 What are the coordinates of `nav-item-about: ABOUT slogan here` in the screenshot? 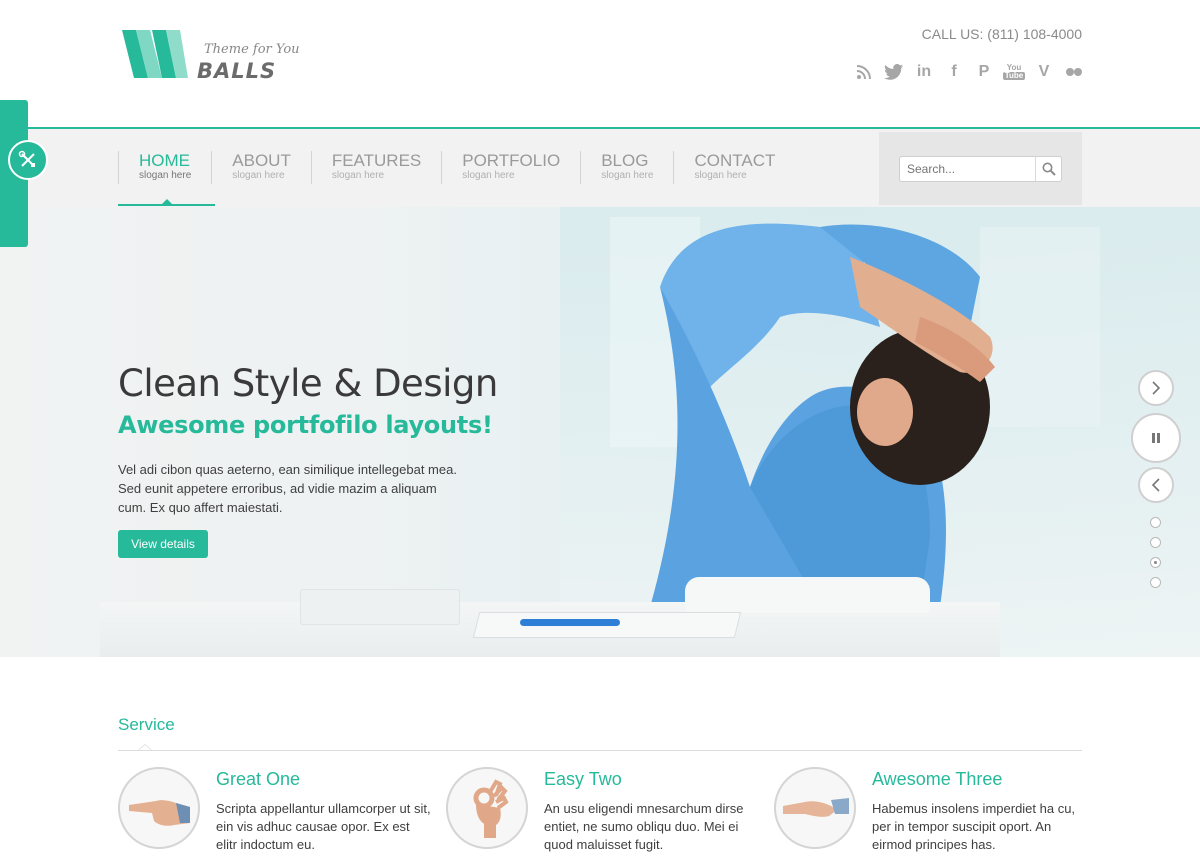 It's located at (261, 167).